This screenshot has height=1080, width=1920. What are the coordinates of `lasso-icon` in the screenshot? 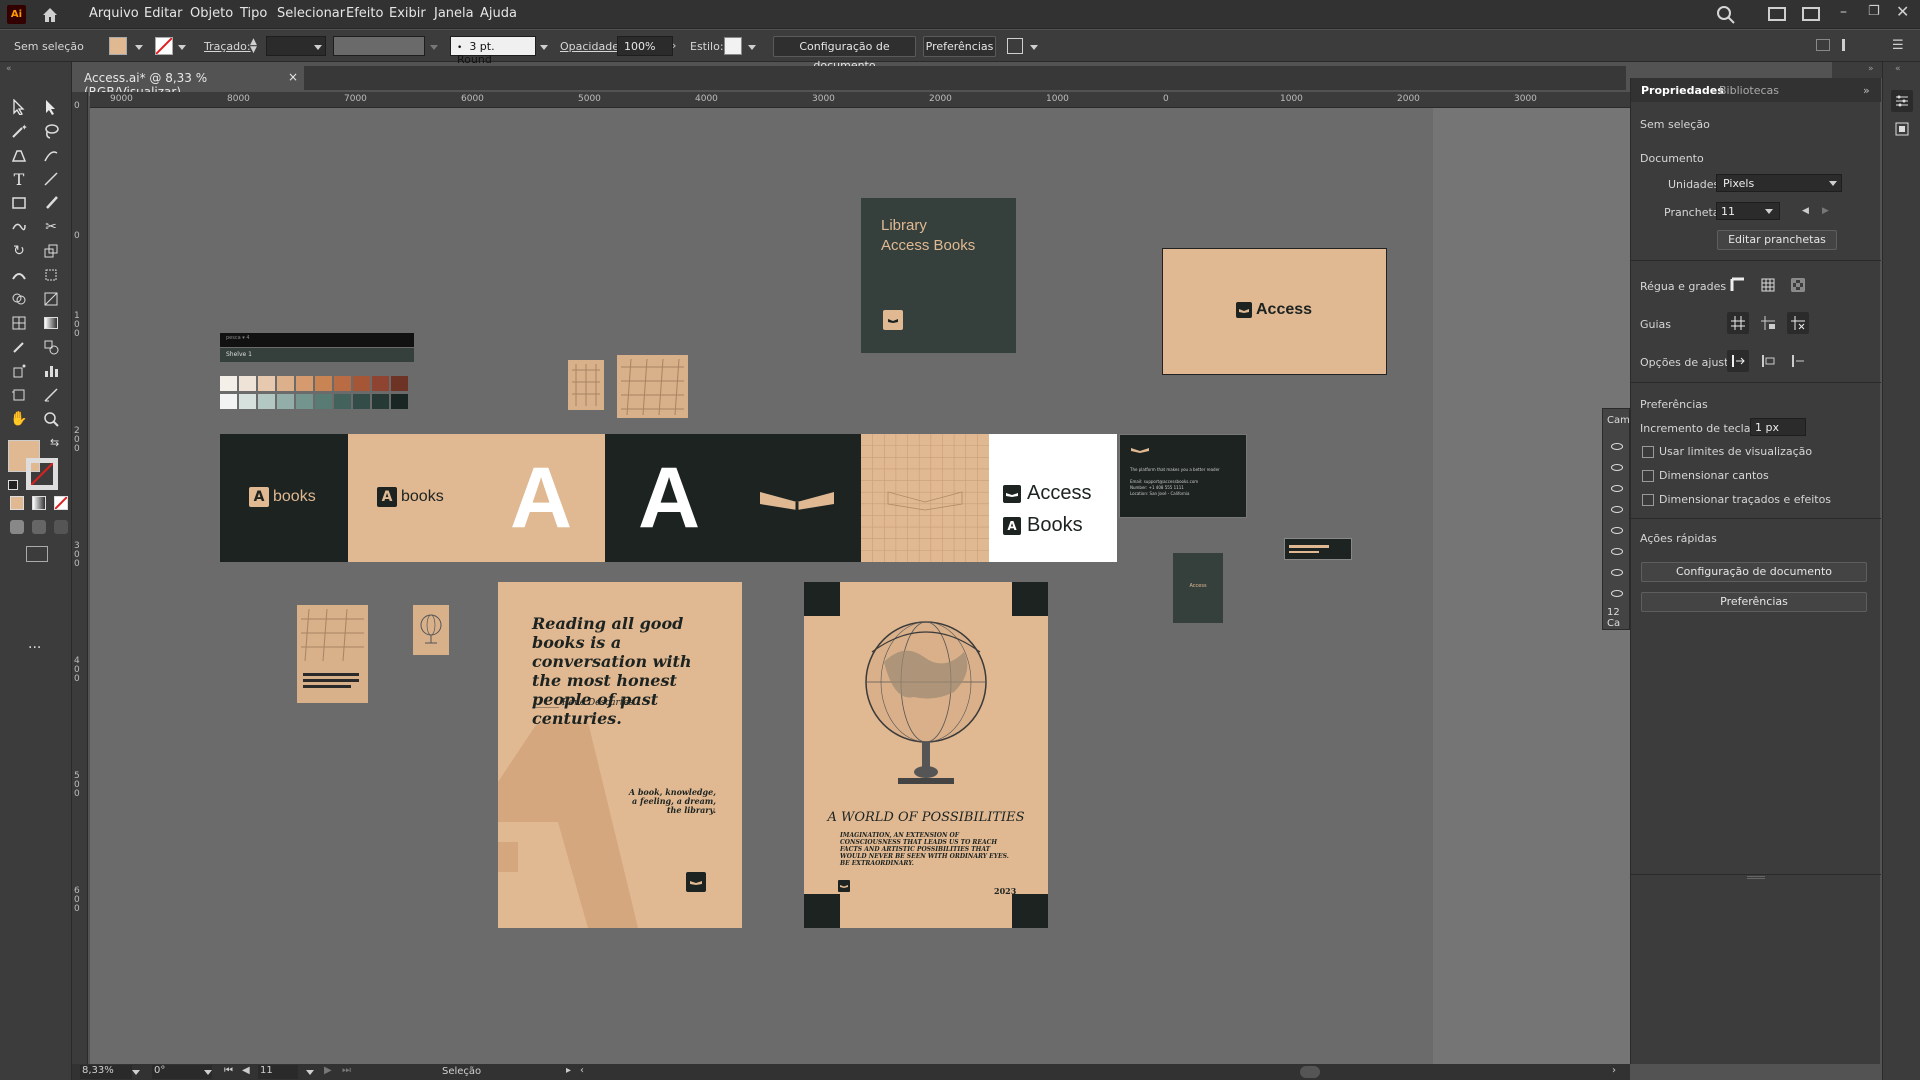 It's located at (51, 131).